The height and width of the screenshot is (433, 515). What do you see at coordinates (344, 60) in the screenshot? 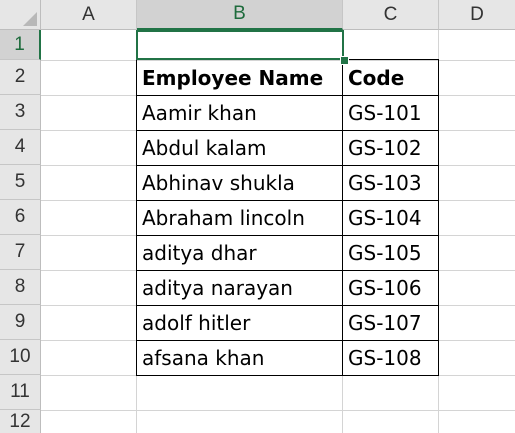
I see `fill-handle` at bounding box center [344, 60].